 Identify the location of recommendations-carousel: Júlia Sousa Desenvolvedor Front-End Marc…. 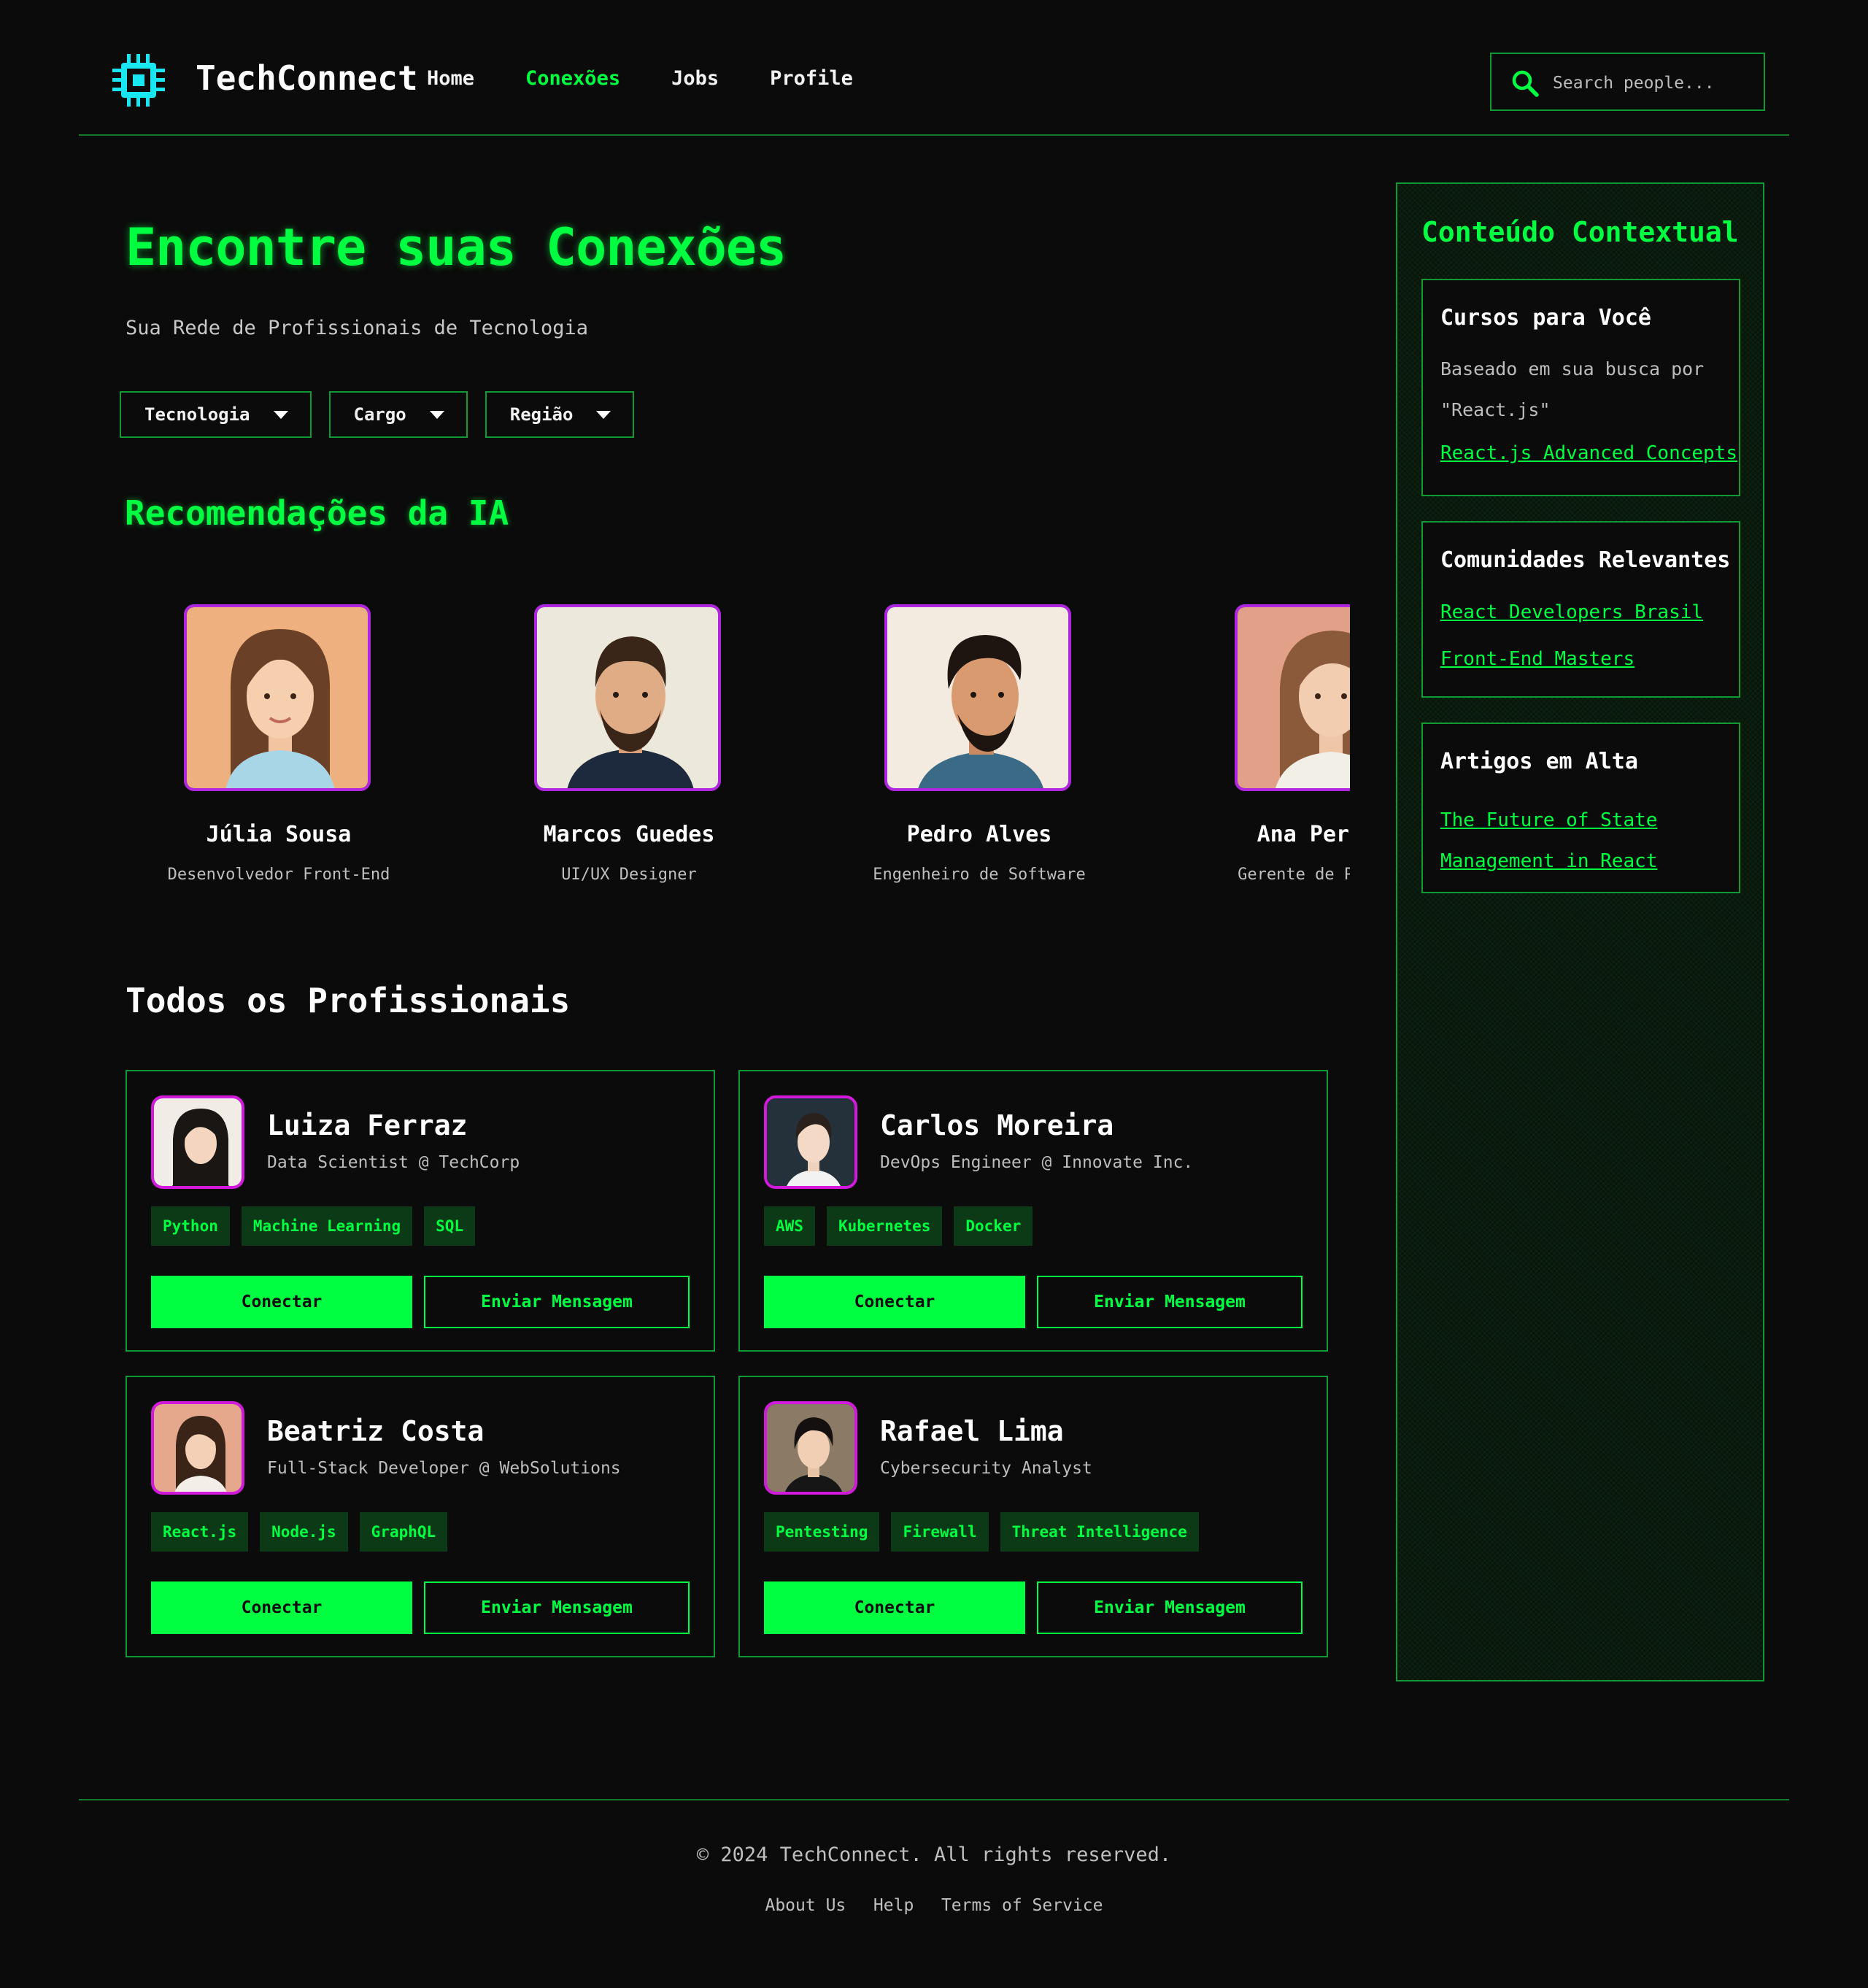
(738, 752).